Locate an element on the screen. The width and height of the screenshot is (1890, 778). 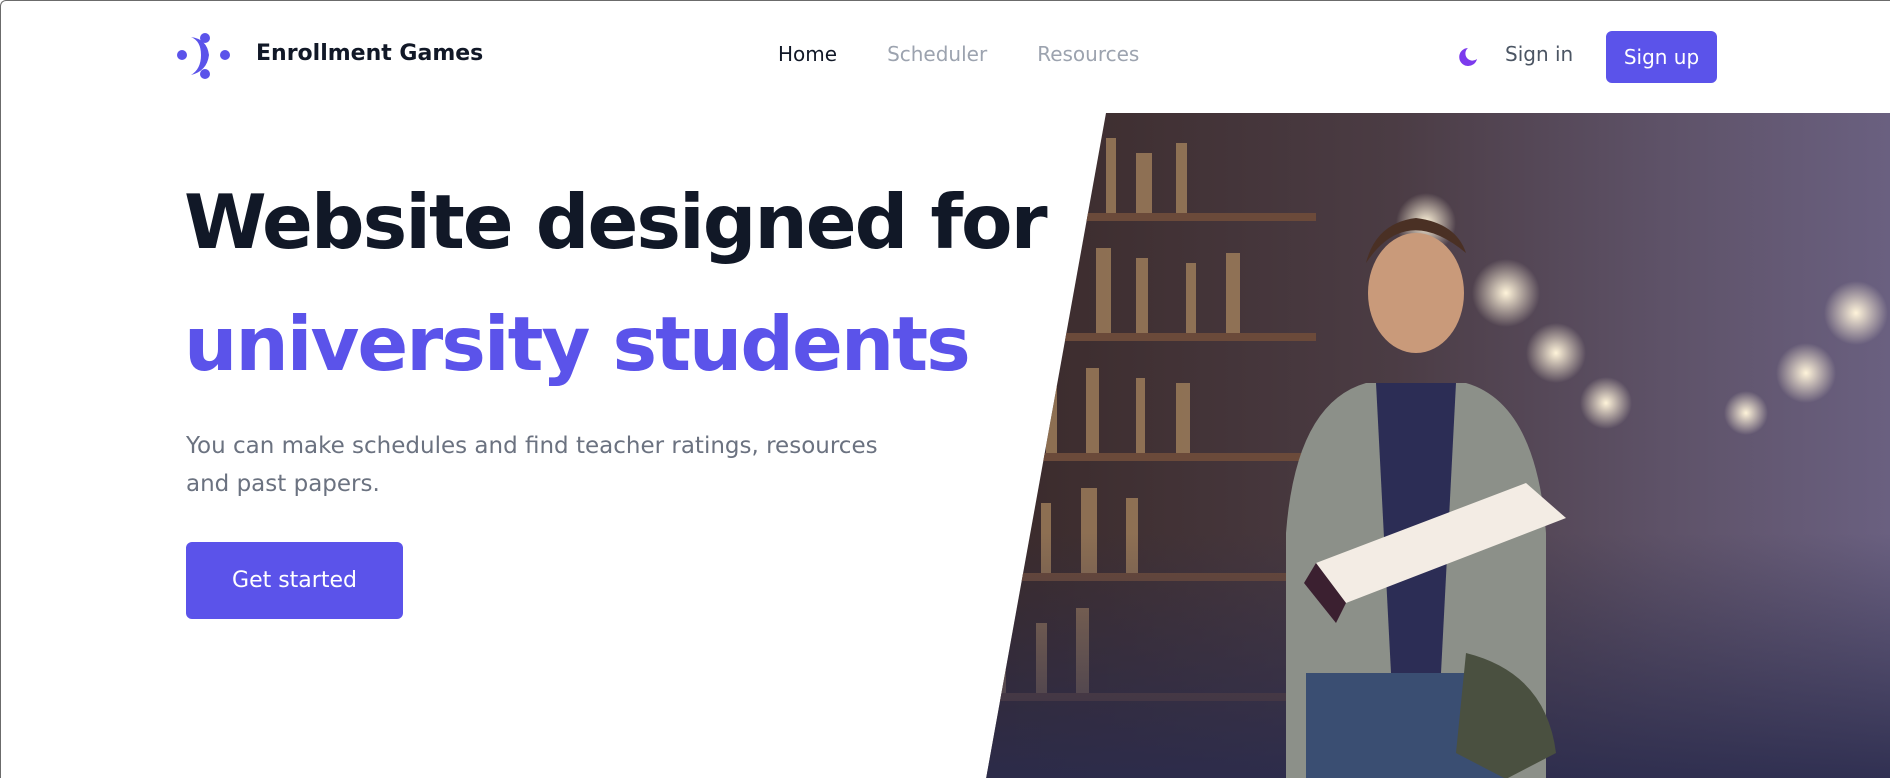
nav-resources: Resources is located at coordinates (1088, 54).